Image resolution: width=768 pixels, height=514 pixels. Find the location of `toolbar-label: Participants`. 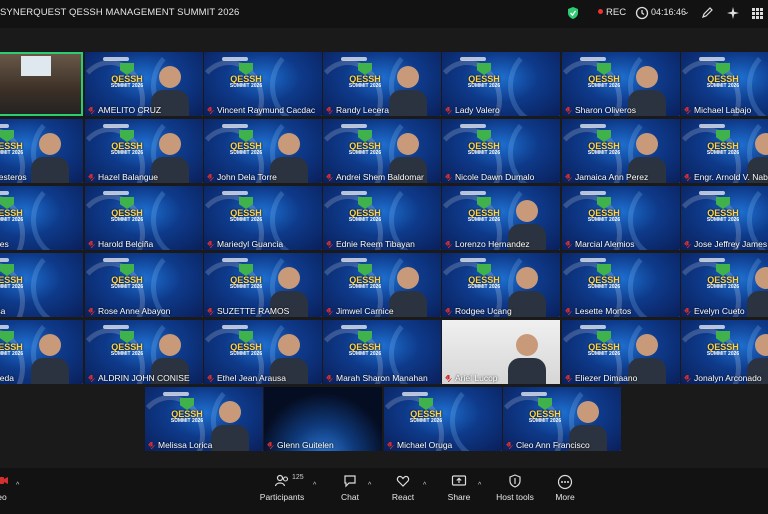

toolbar-label: Participants is located at coordinates (282, 497).